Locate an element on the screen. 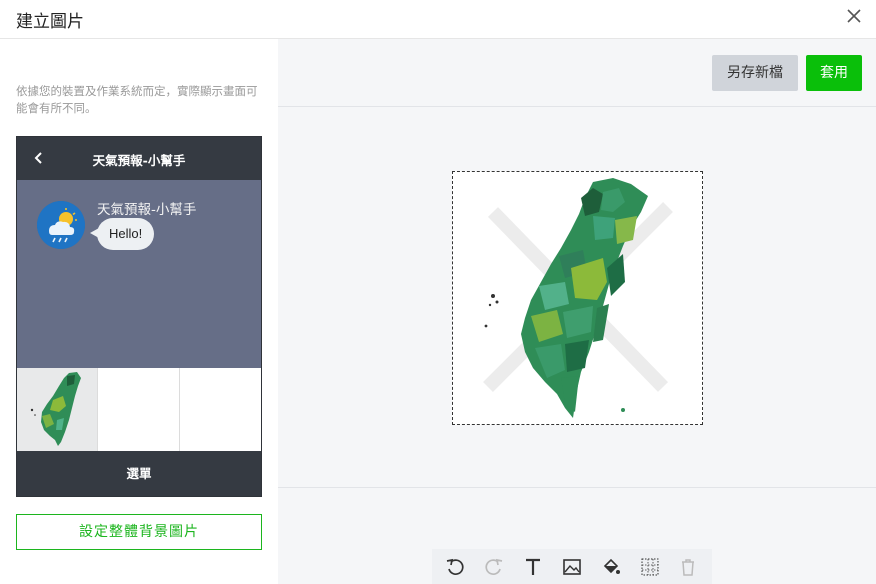 Image resolution: width=876 pixels, height=584 pixels. image-canvas: PIXTA is located at coordinates (577, 298).